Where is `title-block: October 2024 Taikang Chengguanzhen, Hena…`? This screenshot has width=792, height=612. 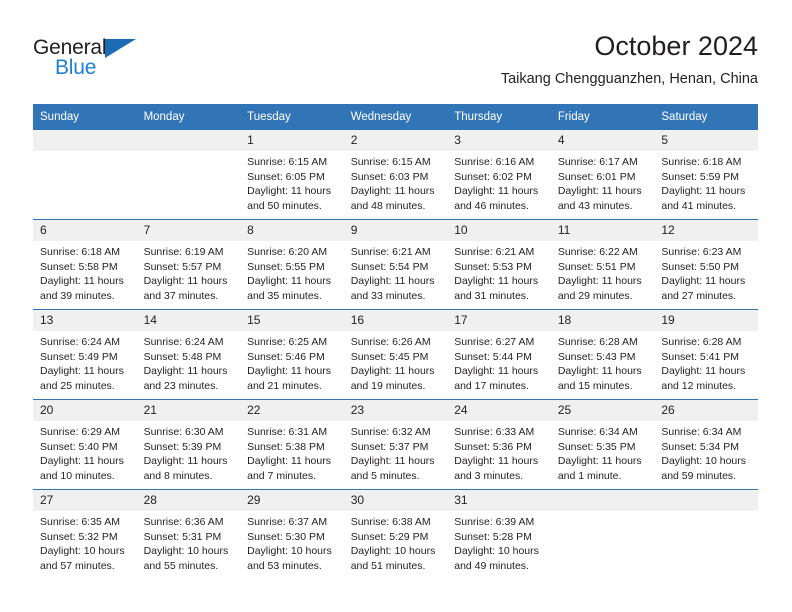 title-block: October 2024 Taikang Chengguanzhen, Hena… is located at coordinates (629, 59).